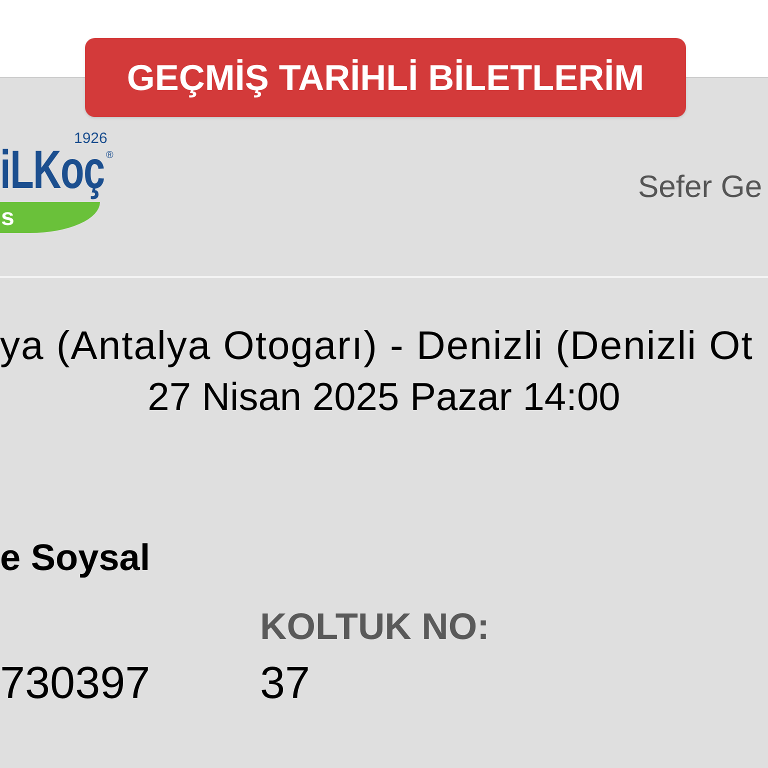 The image size is (768, 768). What do you see at coordinates (701, 187) in the screenshot?
I see `trip-date-label: Sefer Ge` at bounding box center [701, 187].